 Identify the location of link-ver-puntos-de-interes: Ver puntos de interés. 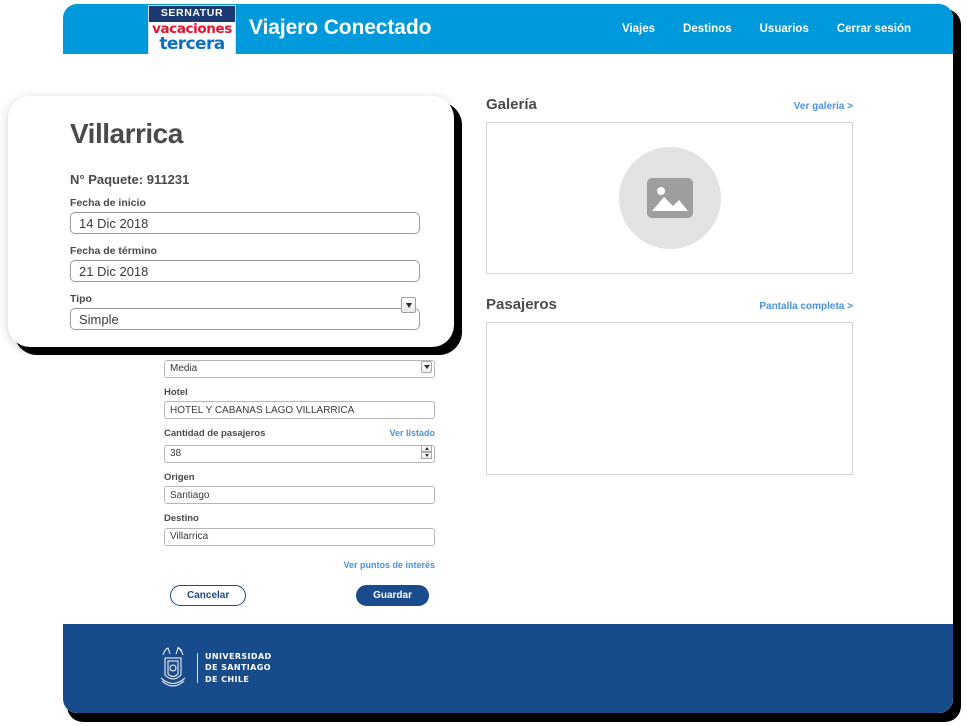
(389, 565).